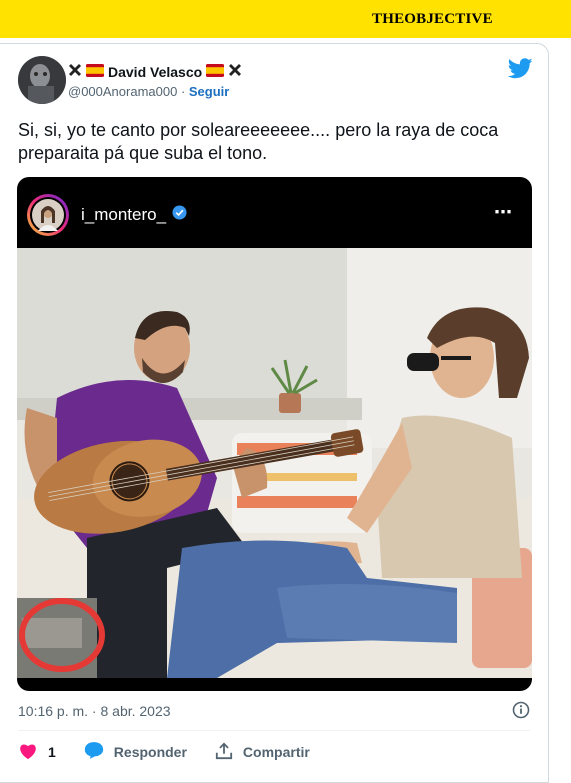  I want to click on tweet-actions: 1 Responder Compartir, so click(178, 752).